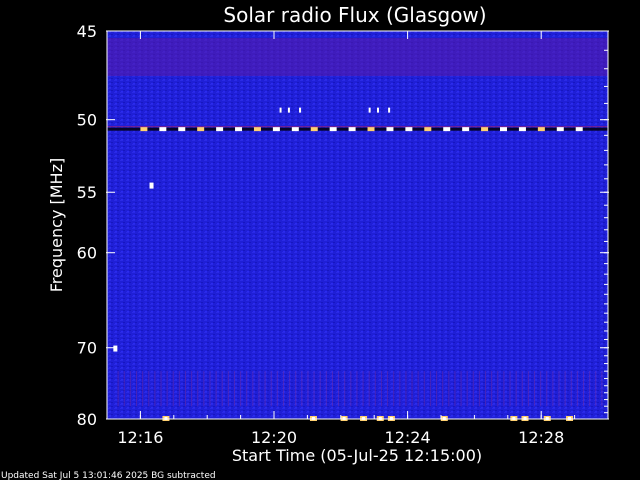  I want to click on x-axis-label: Start Time (05-Jul-25 12:15:00), so click(357, 455).